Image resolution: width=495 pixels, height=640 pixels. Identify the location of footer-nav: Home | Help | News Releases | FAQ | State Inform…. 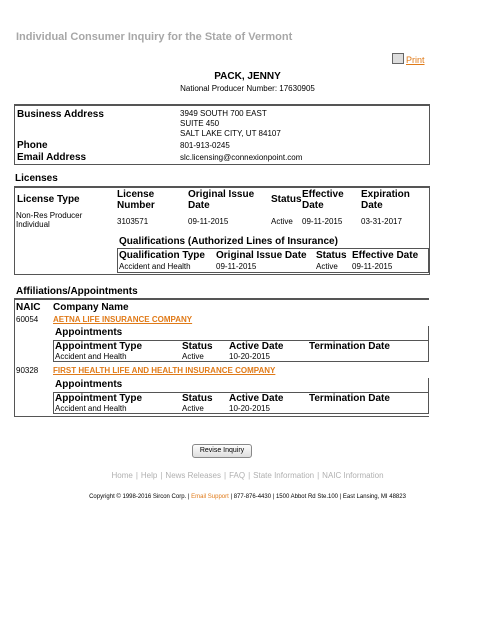
(247, 475).